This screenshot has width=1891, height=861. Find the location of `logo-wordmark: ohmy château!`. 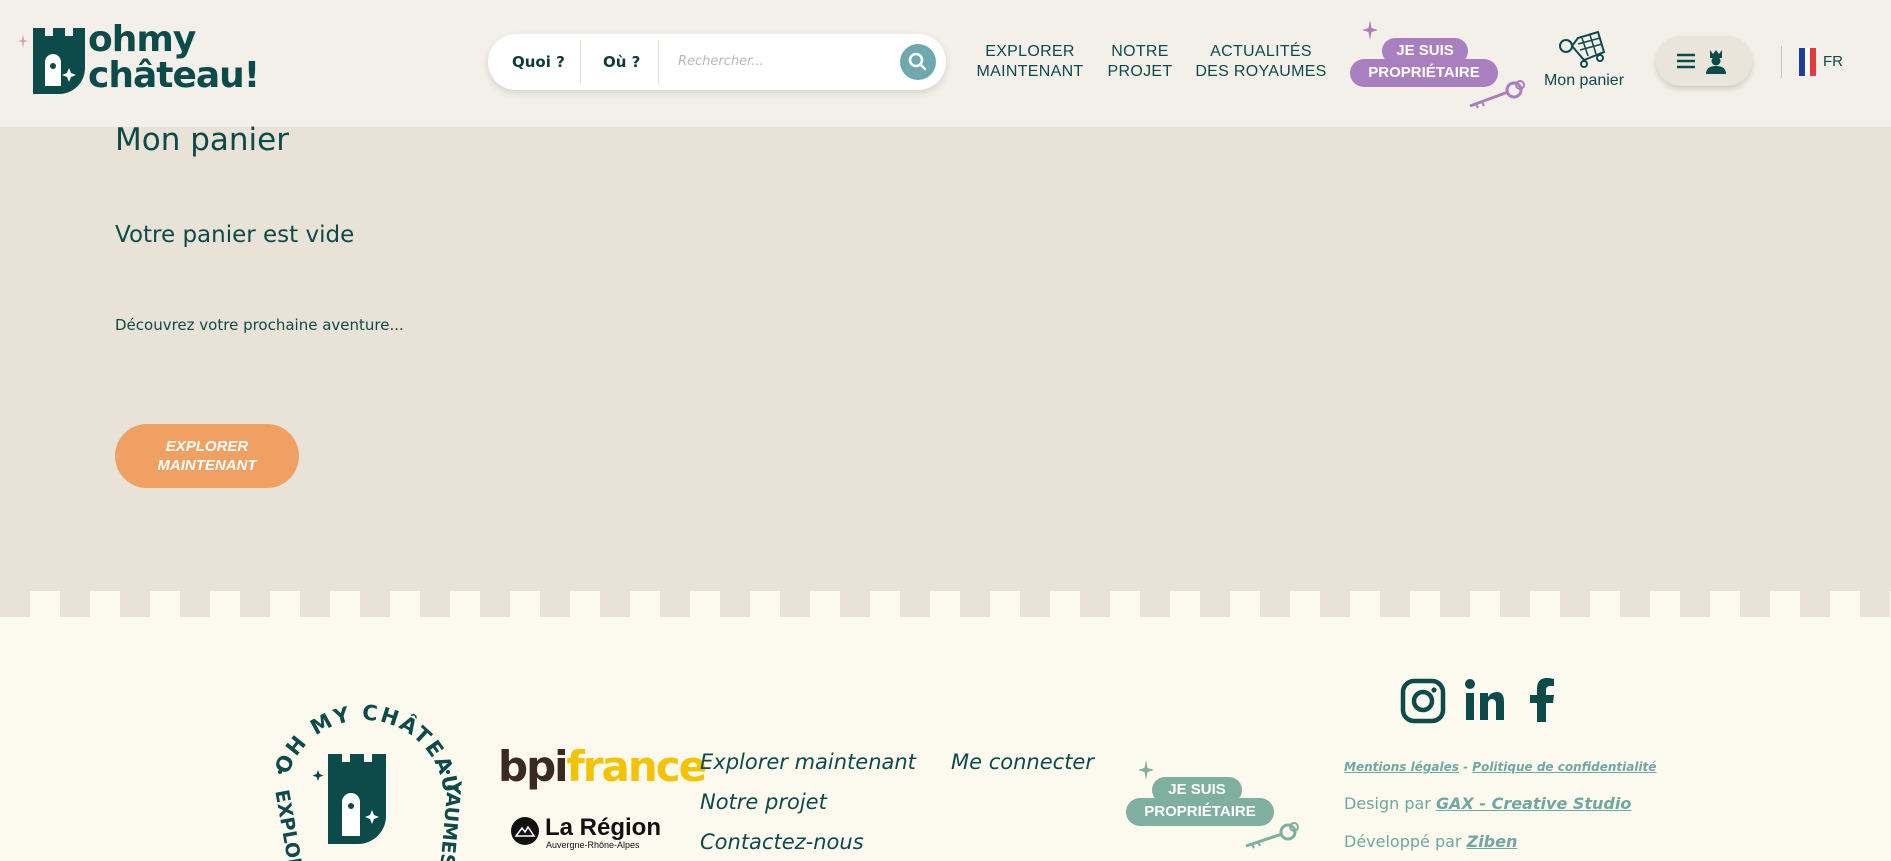

logo-wordmark: ohmy château! is located at coordinates (174, 57).